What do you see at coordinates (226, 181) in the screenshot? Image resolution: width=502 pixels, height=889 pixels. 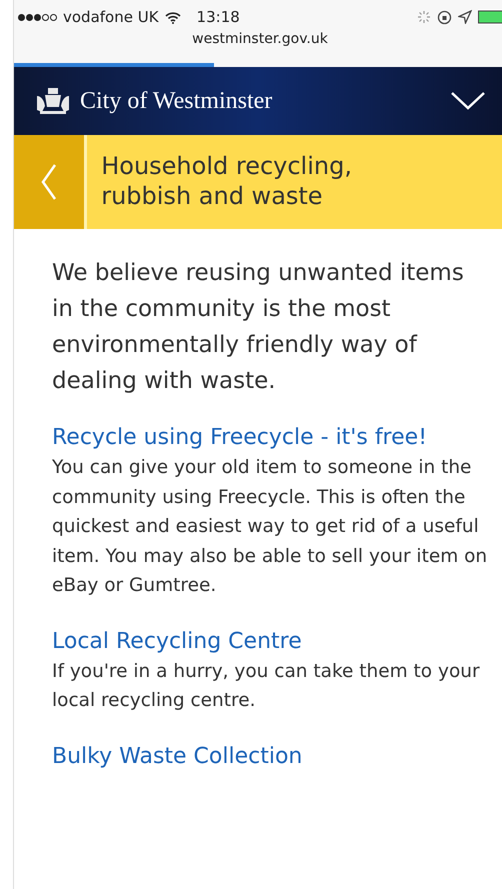 I see `section-title: Household recycling, rubbish and waste` at bounding box center [226, 181].